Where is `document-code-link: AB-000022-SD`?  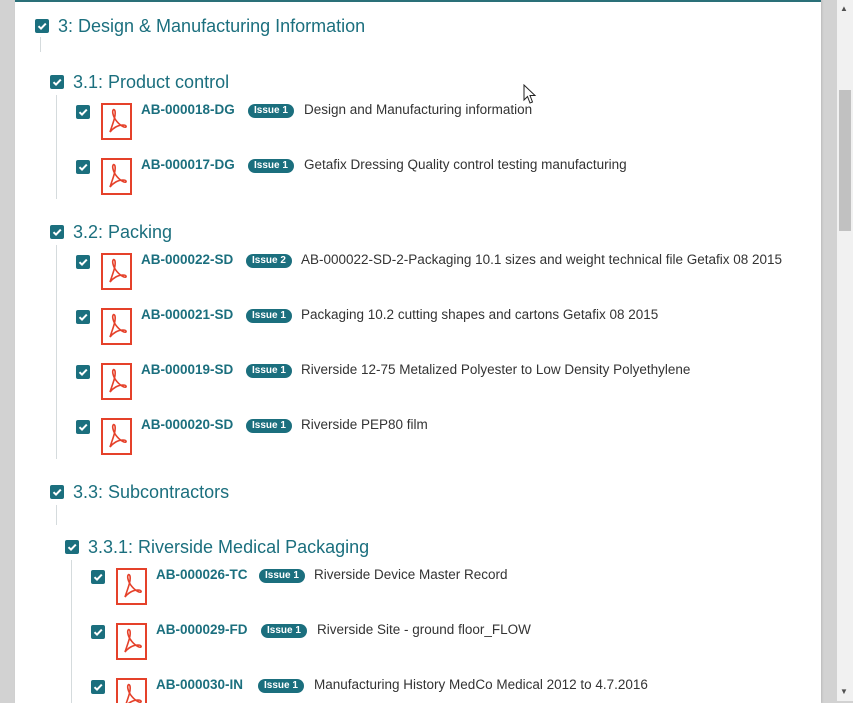 document-code-link: AB-000022-SD is located at coordinates (187, 260).